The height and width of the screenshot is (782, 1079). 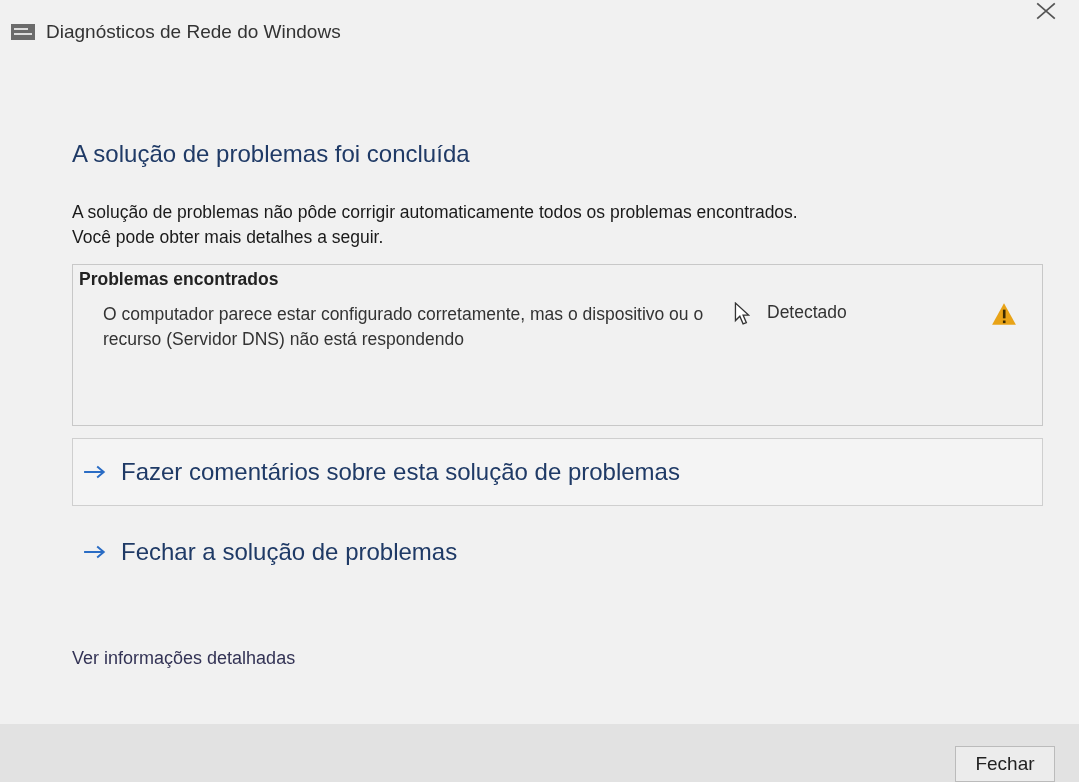 I want to click on network-diagnostics-icon, so click(x=23, y=32).